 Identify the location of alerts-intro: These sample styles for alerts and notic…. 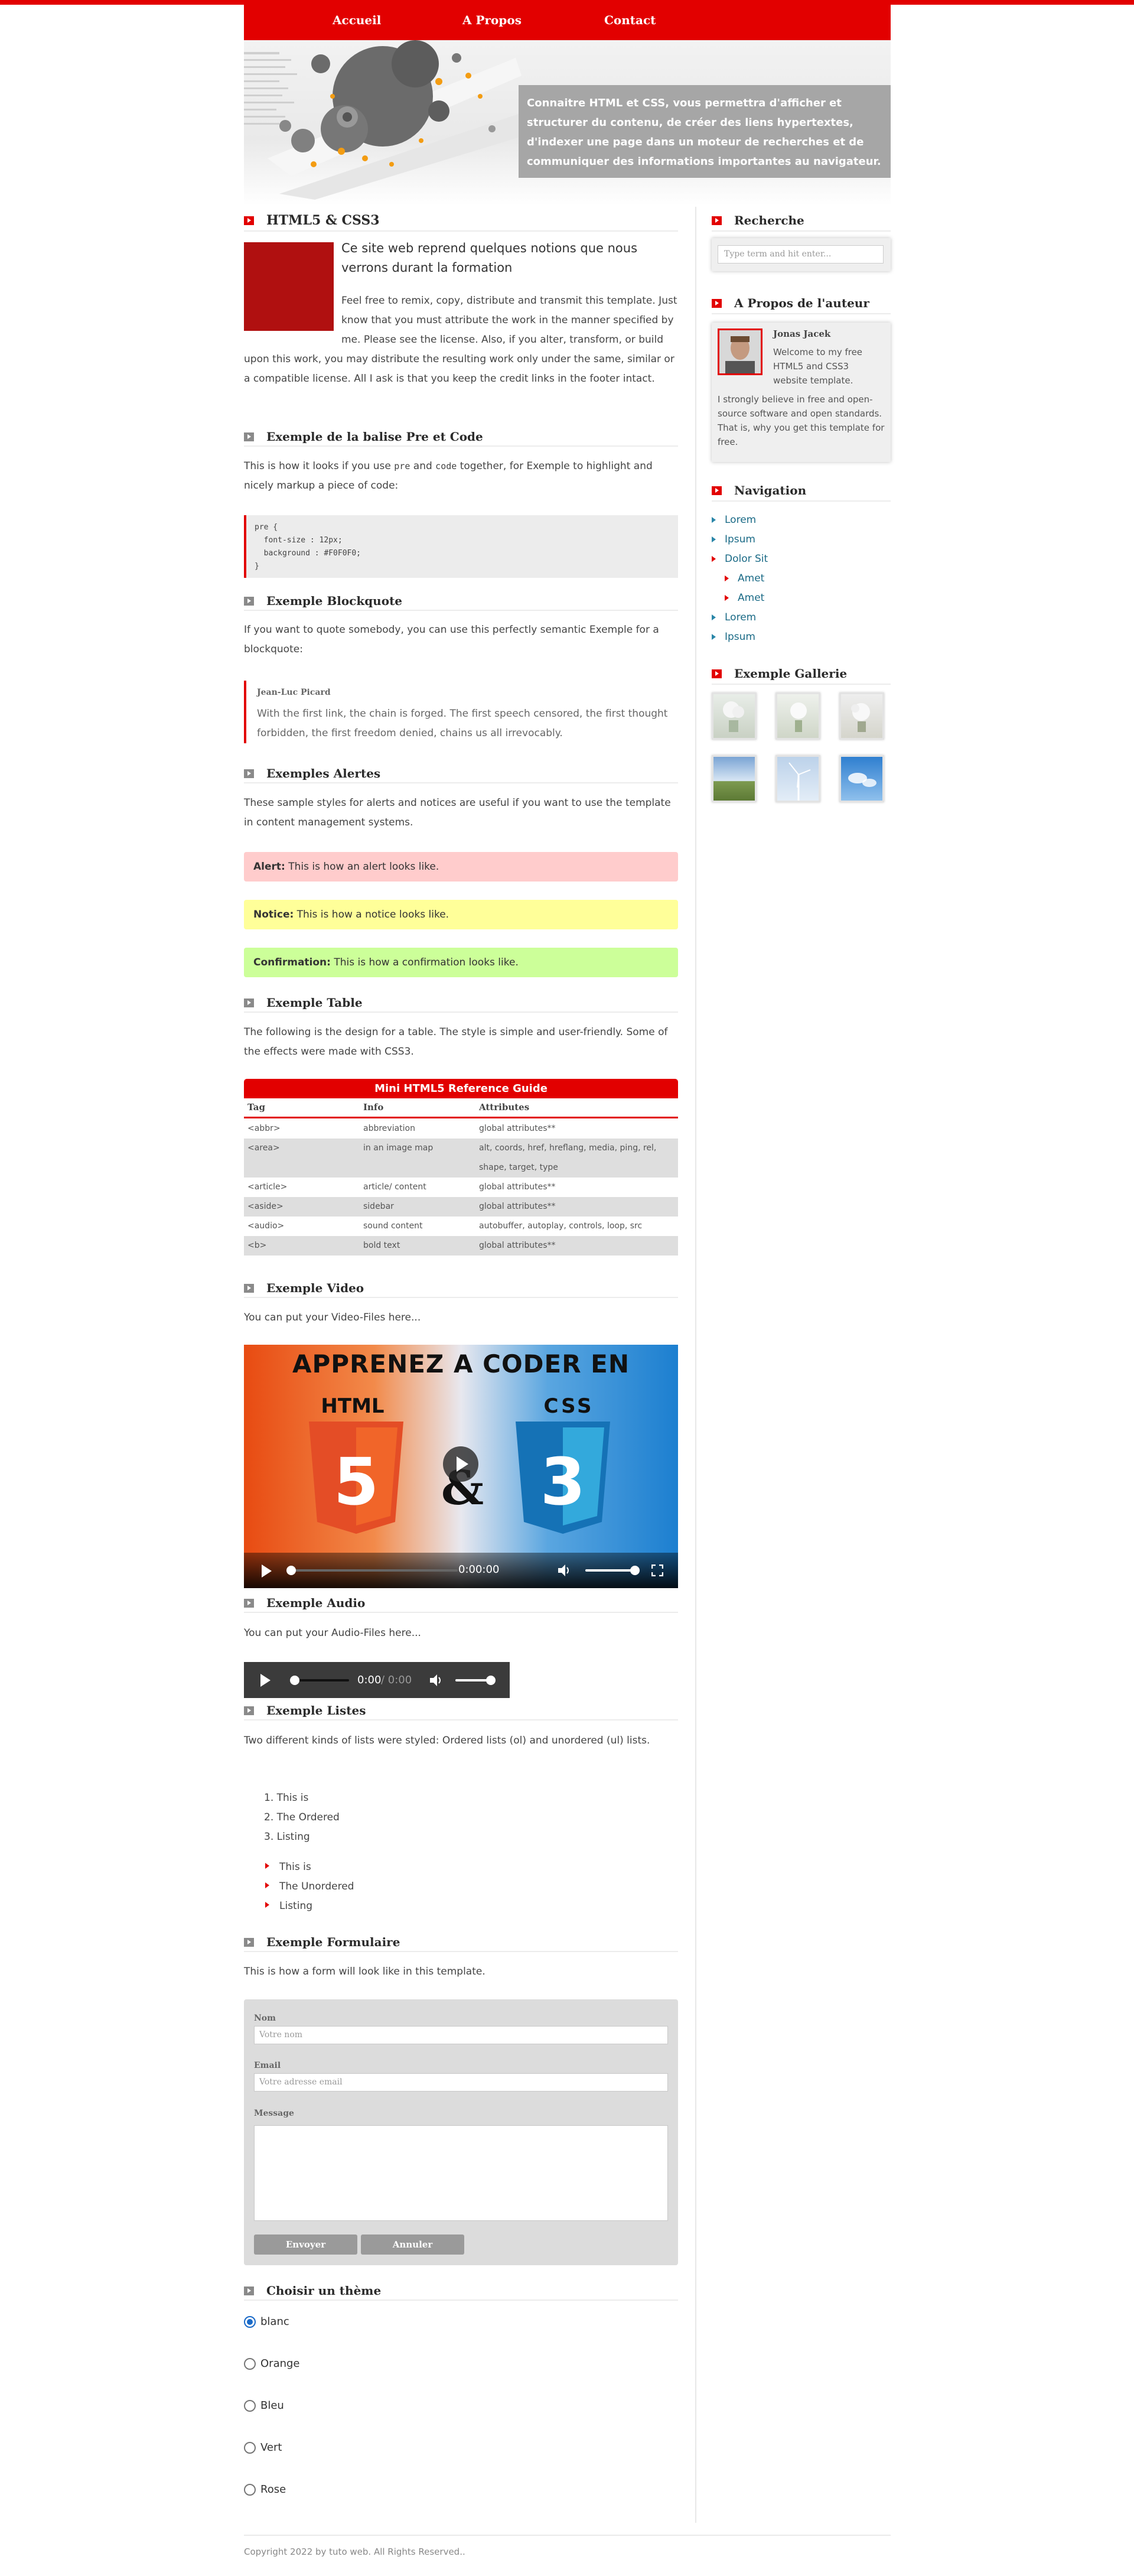
(457, 812).